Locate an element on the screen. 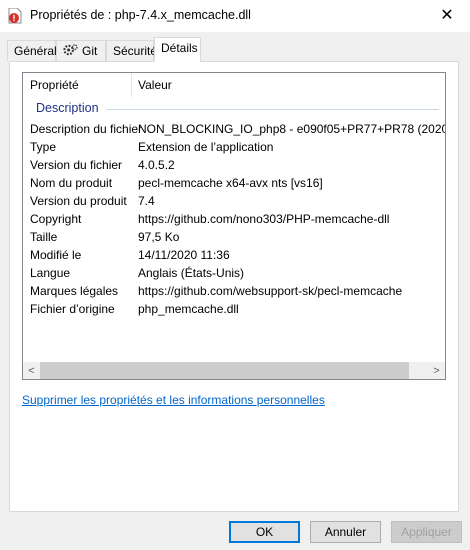 Image resolution: width=470 pixels, height=550 pixels. tab-general: Général is located at coordinates (32, 50).